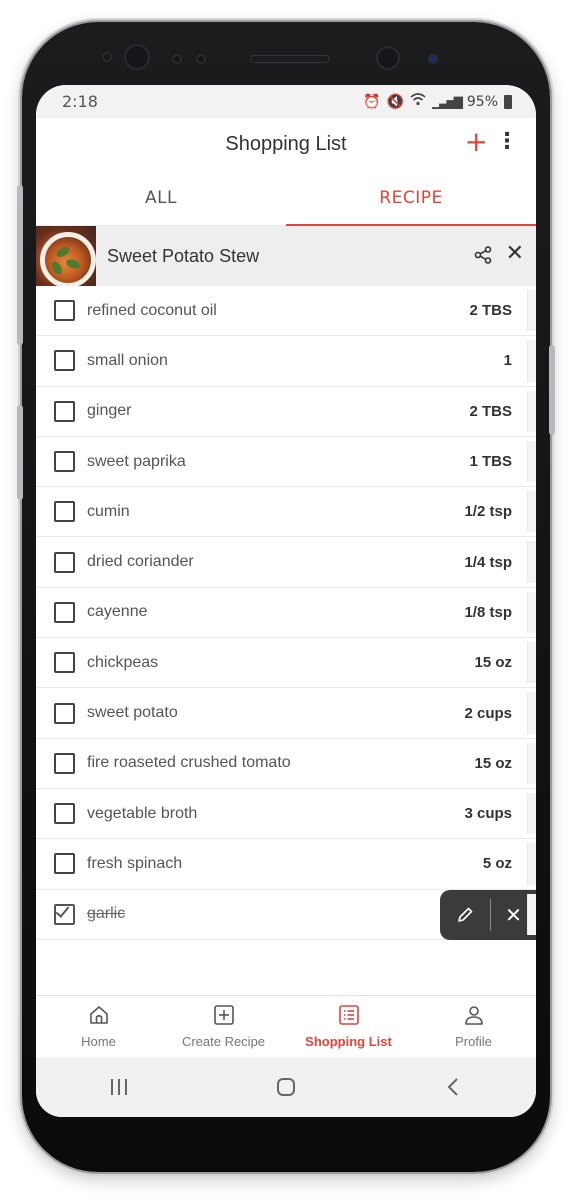 This screenshot has height=1200, width=572. Describe the element at coordinates (453, 1087) in the screenshot. I see `back-button` at that location.